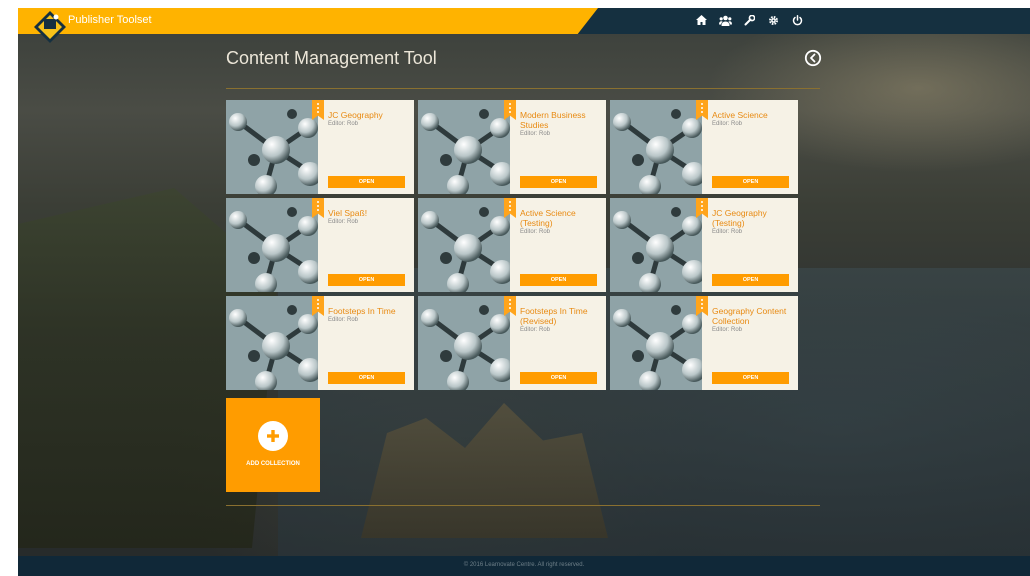  Describe the element at coordinates (523, 88) in the screenshot. I see `header-divider` at that location.